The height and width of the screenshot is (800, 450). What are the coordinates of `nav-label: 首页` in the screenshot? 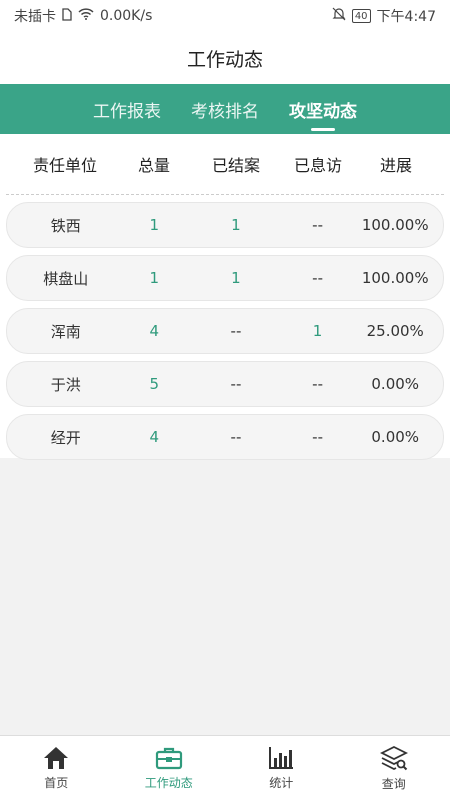 It's located at (56, 782).